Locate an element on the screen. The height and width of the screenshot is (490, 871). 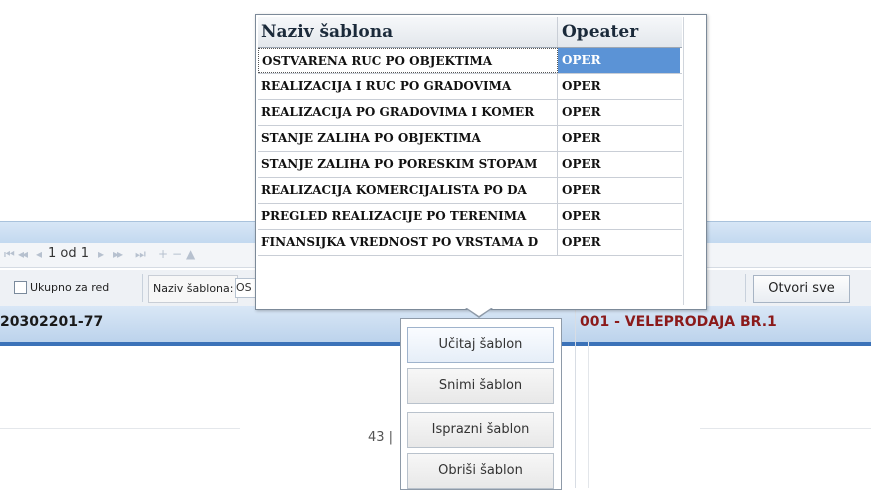
prev-block-icon: ◂◂ is located at coordinates (23, 254).